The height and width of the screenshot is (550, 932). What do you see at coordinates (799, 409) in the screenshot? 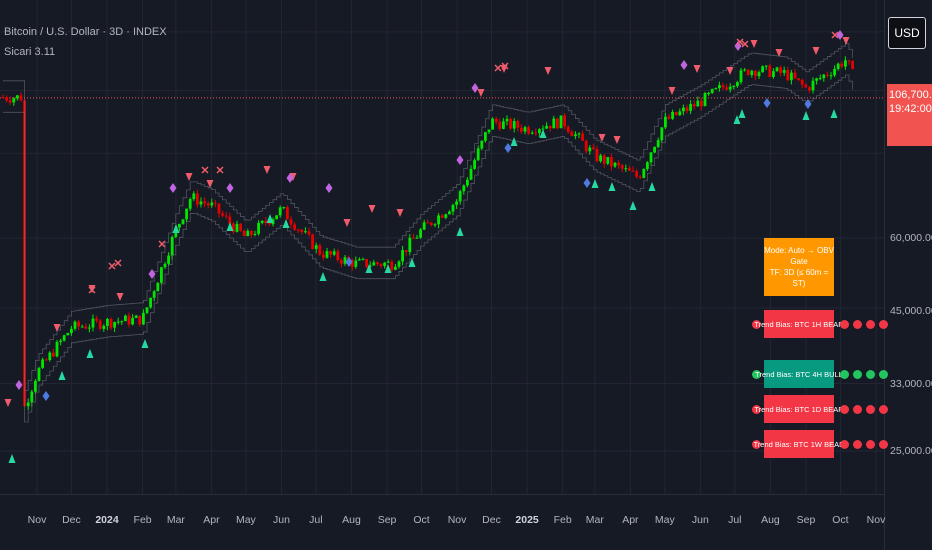
I see `trend-bias-label: Trend Bias: BTC 1D BEAR` at bounding box center [799, 409].